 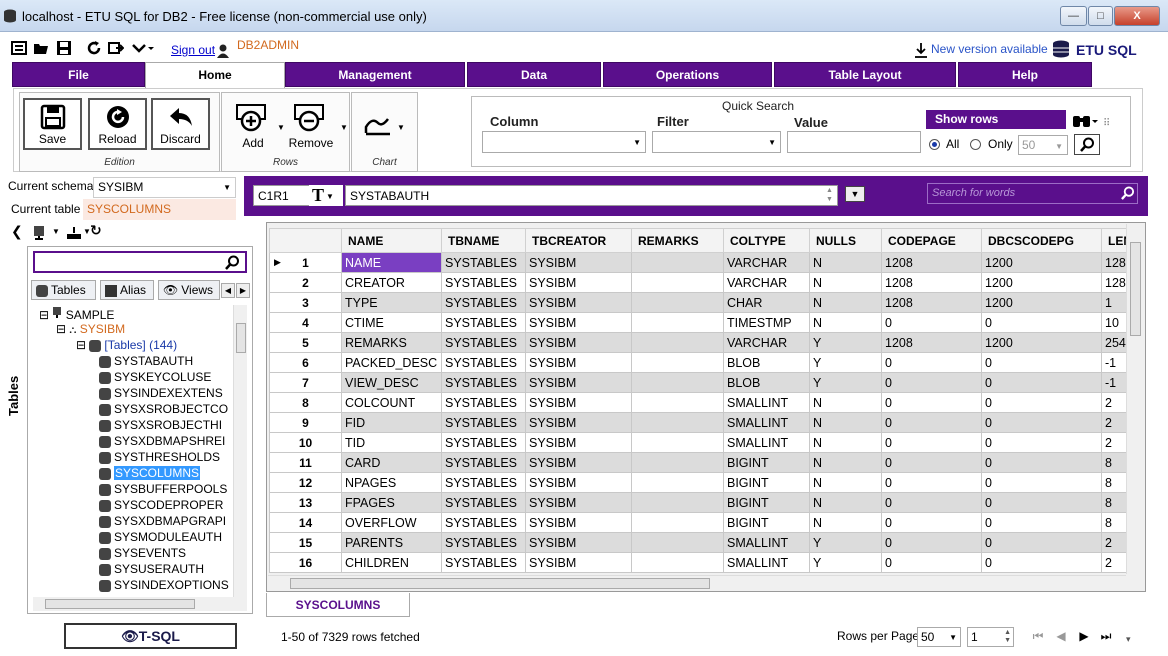 I want to click on sign-out-link: Sign out, so click(x=193, y=50).